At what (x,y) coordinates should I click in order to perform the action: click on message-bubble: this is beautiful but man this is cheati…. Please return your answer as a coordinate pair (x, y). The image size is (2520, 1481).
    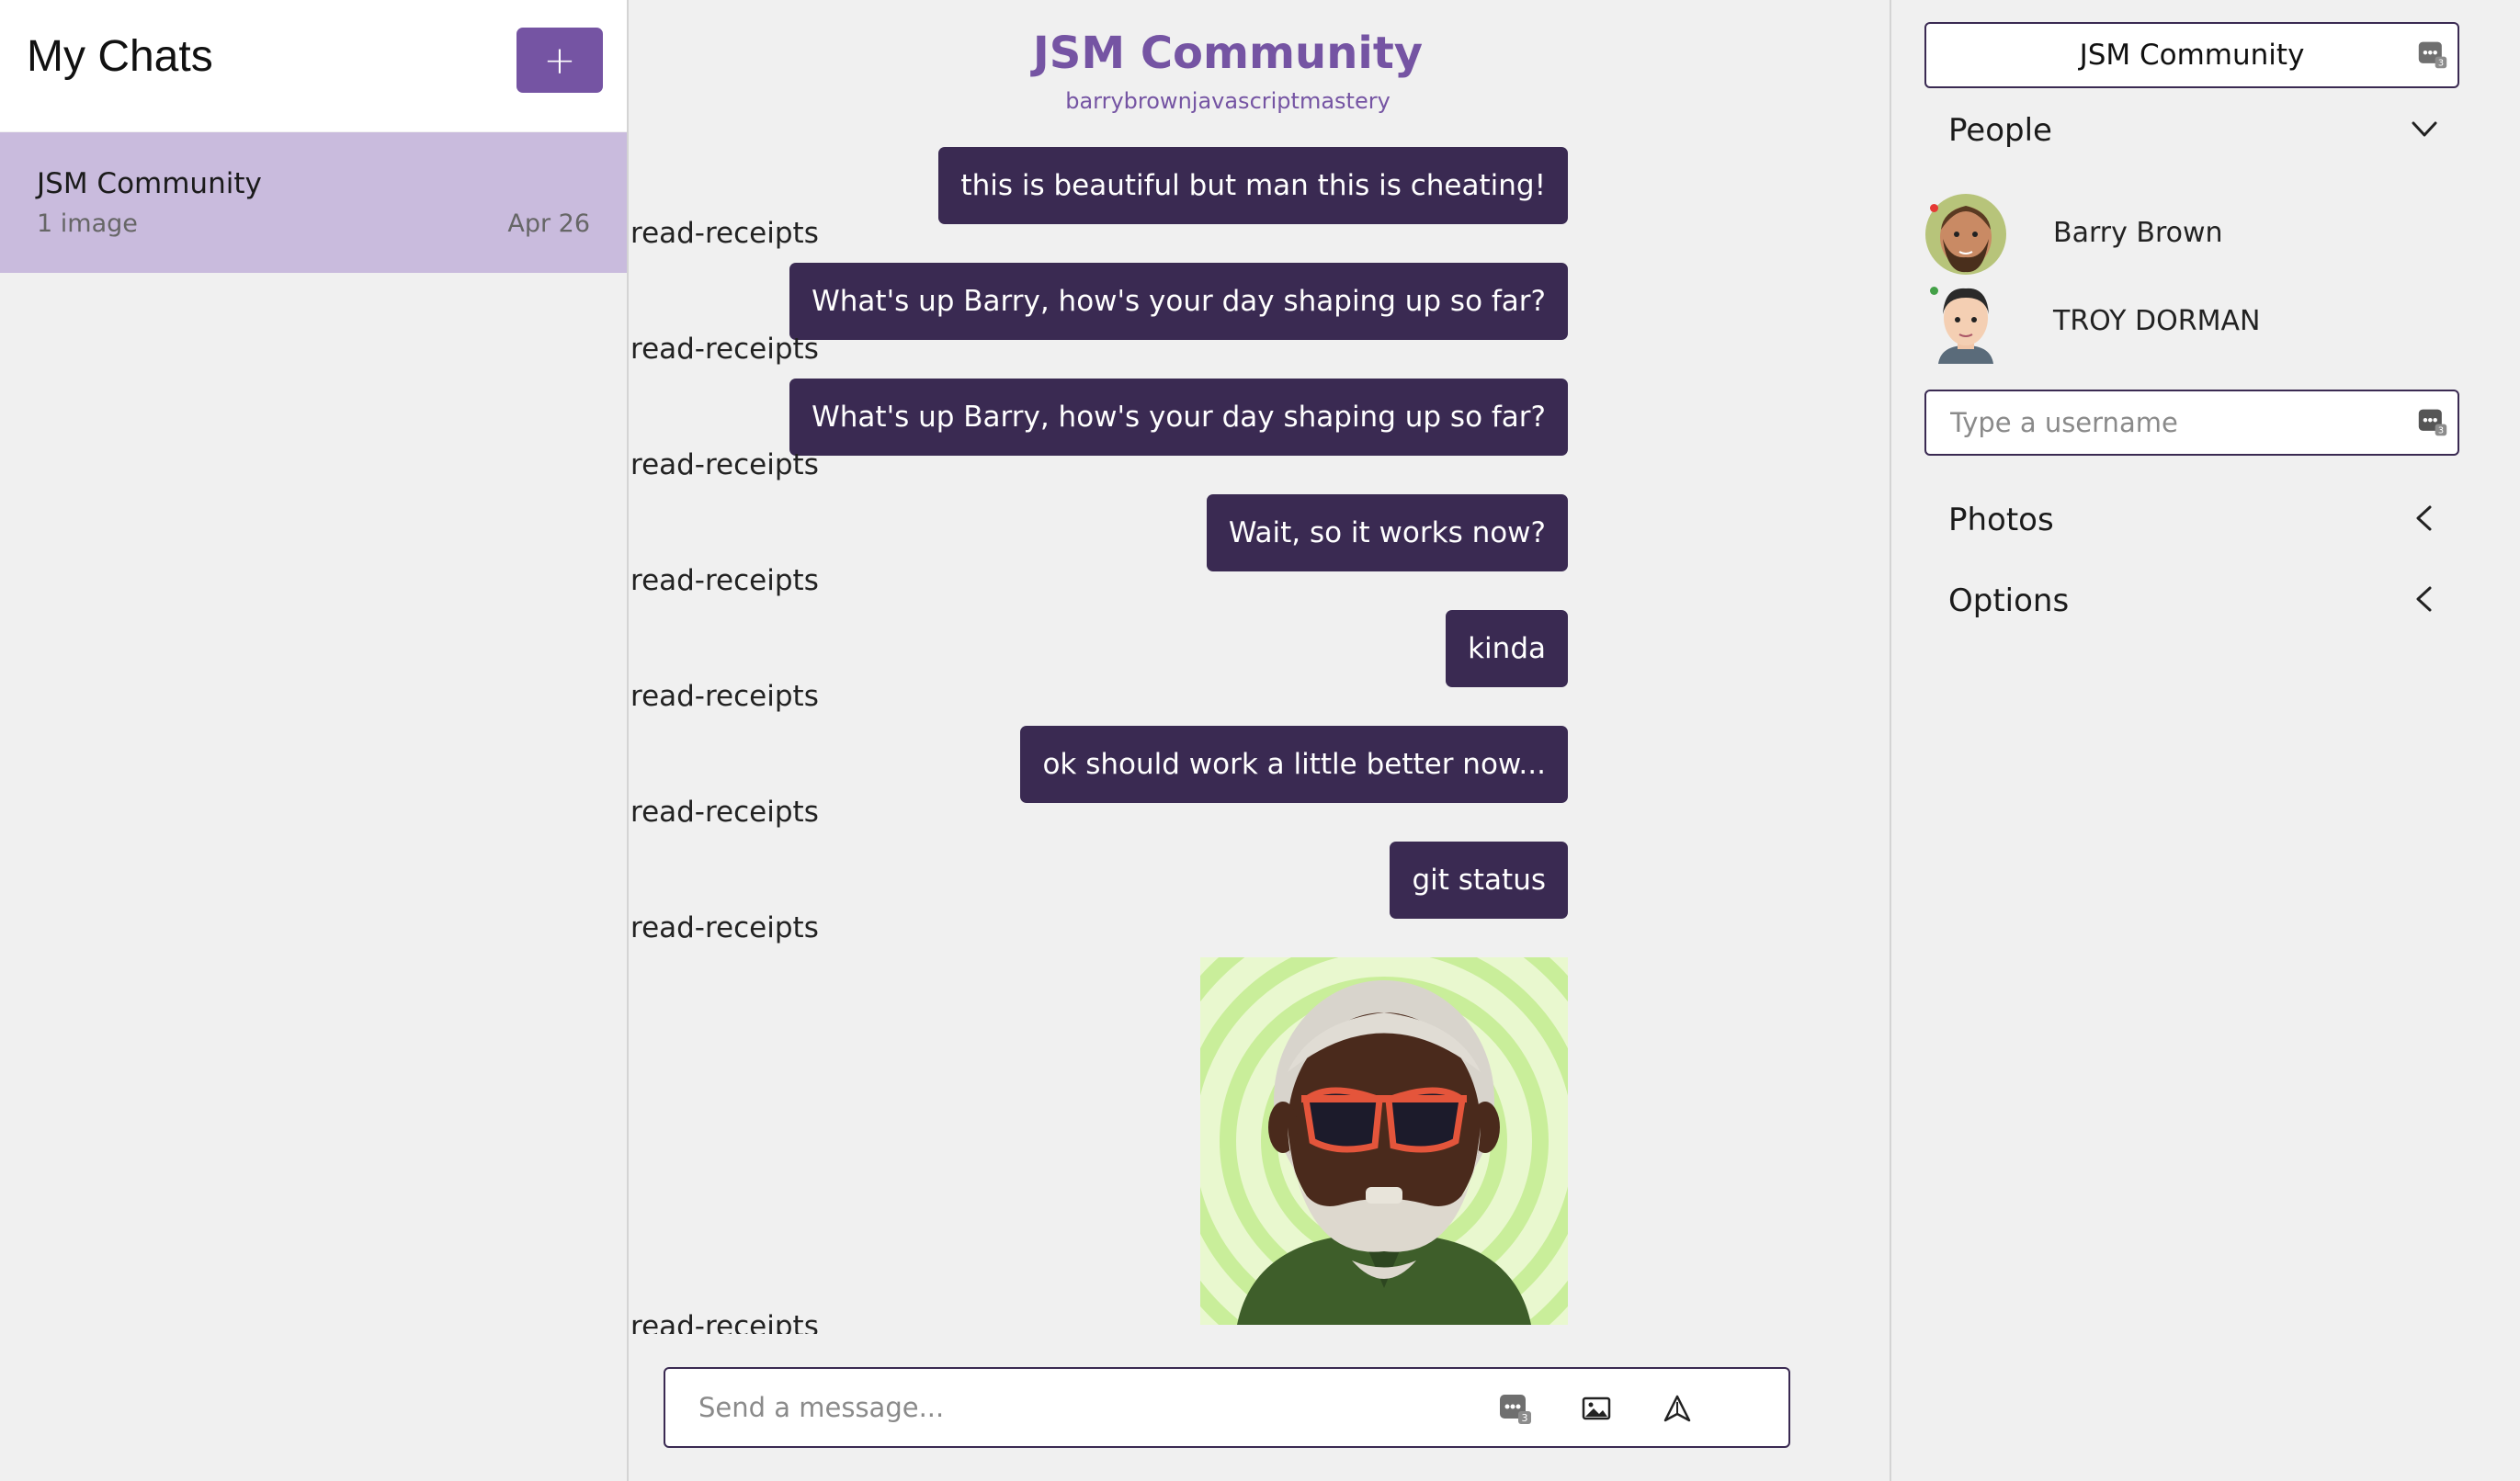
    Looking at the image, I should click on (1253, 185).